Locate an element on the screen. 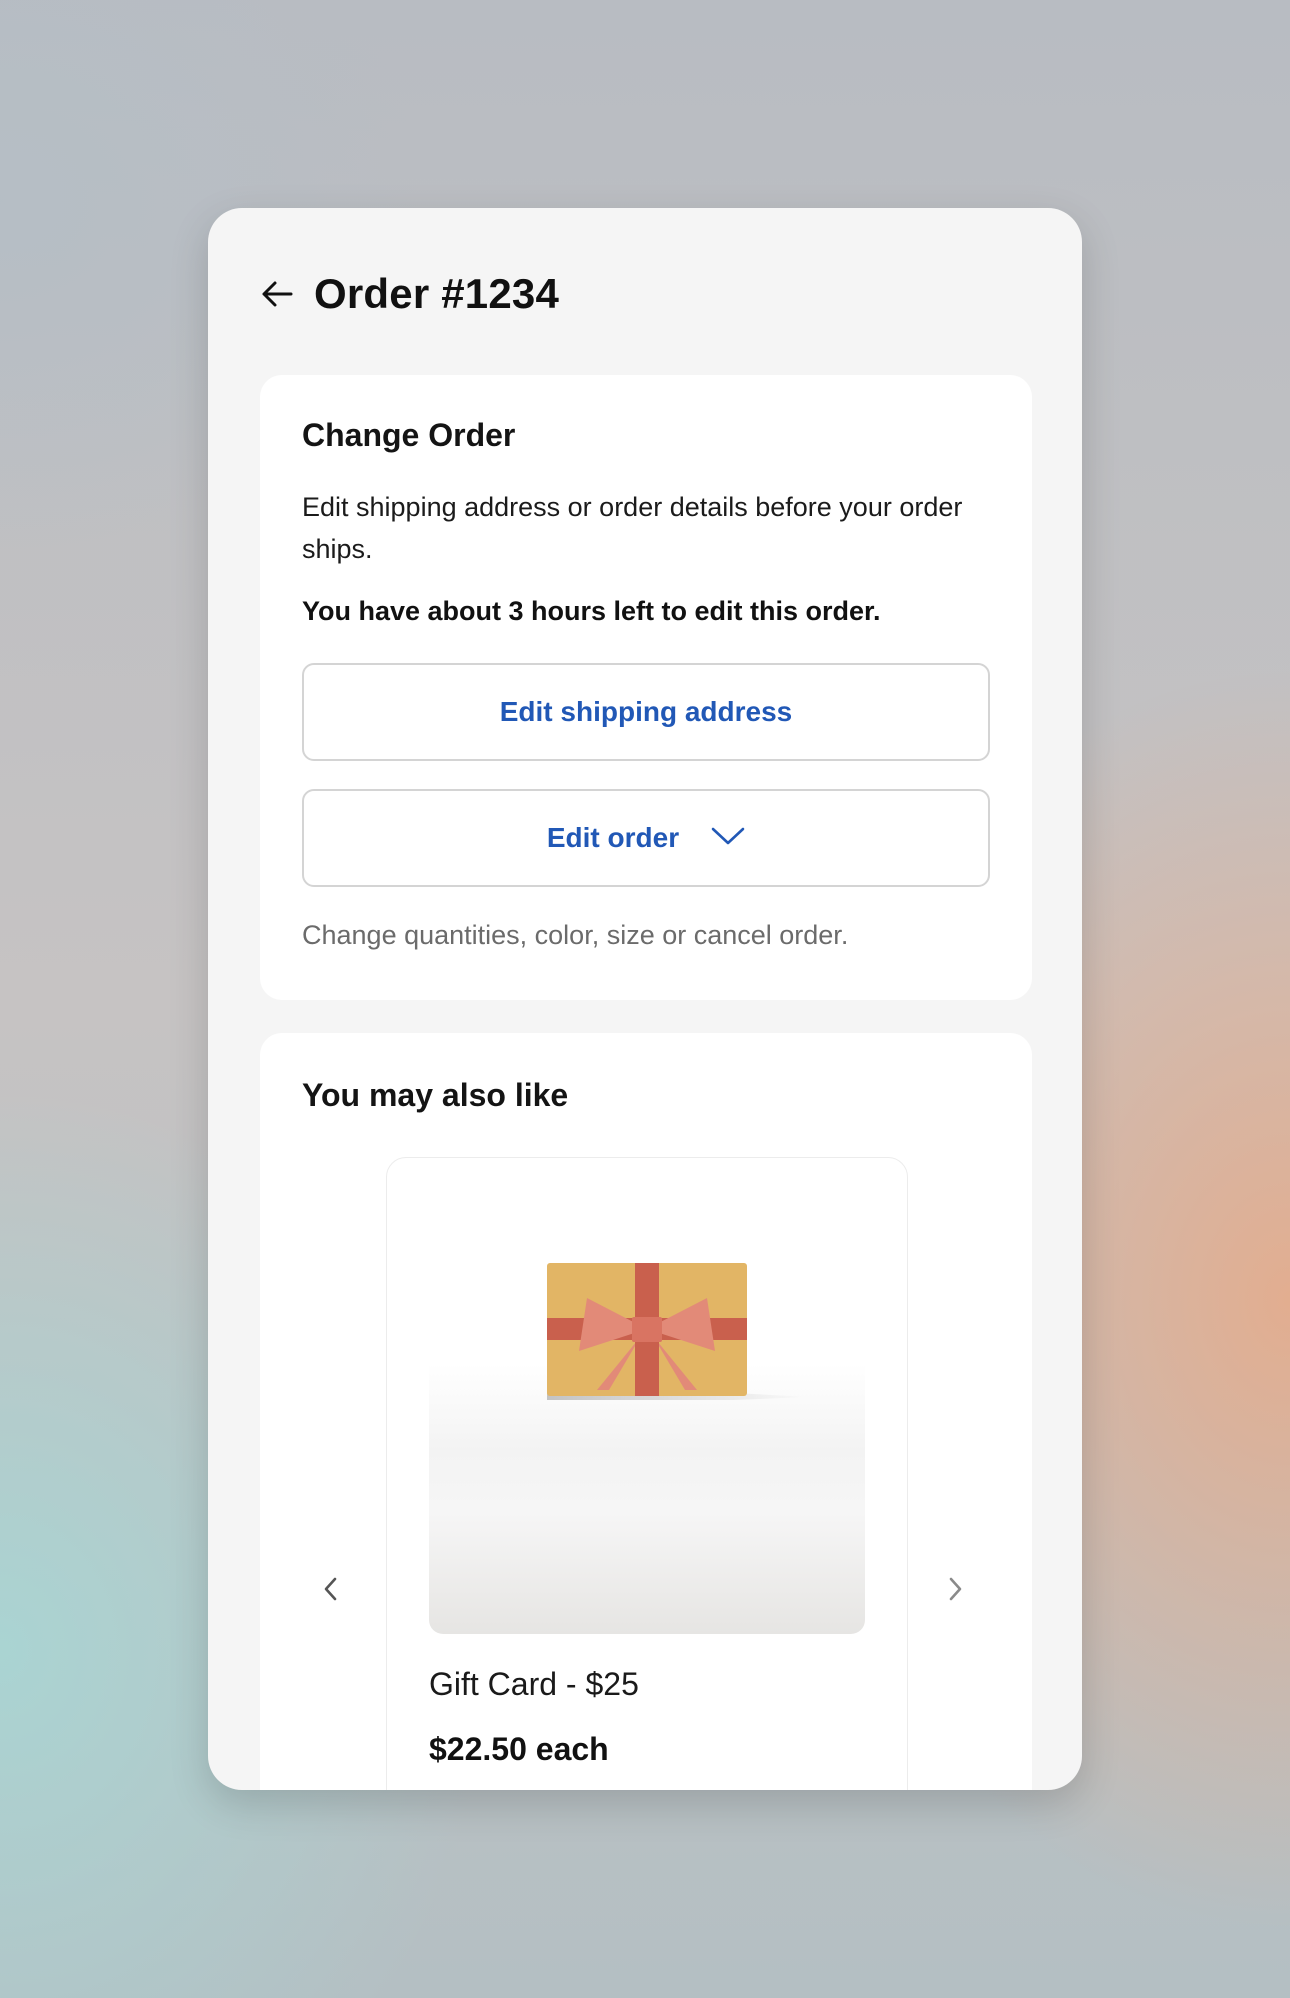 Image resolution: width=1290 pixels, height=1998 pixels. gift-card-icon is located at coordinates (678, 1331).